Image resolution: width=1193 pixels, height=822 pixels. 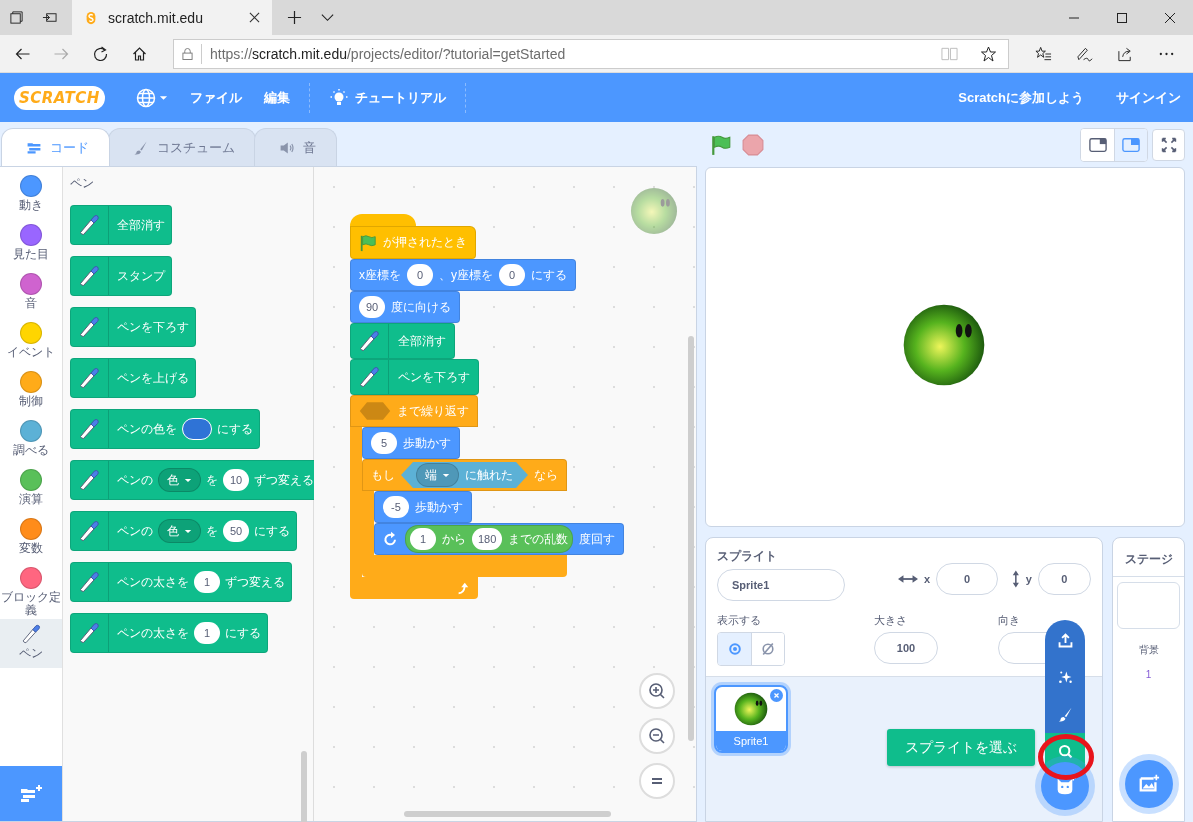 What do you see at coordinates (591, 53) in the screenshot?
I see `address-field: https://scratch.mit.edu/projects/editor/?tutorial=getStarted` at bounding box center [591, 53].